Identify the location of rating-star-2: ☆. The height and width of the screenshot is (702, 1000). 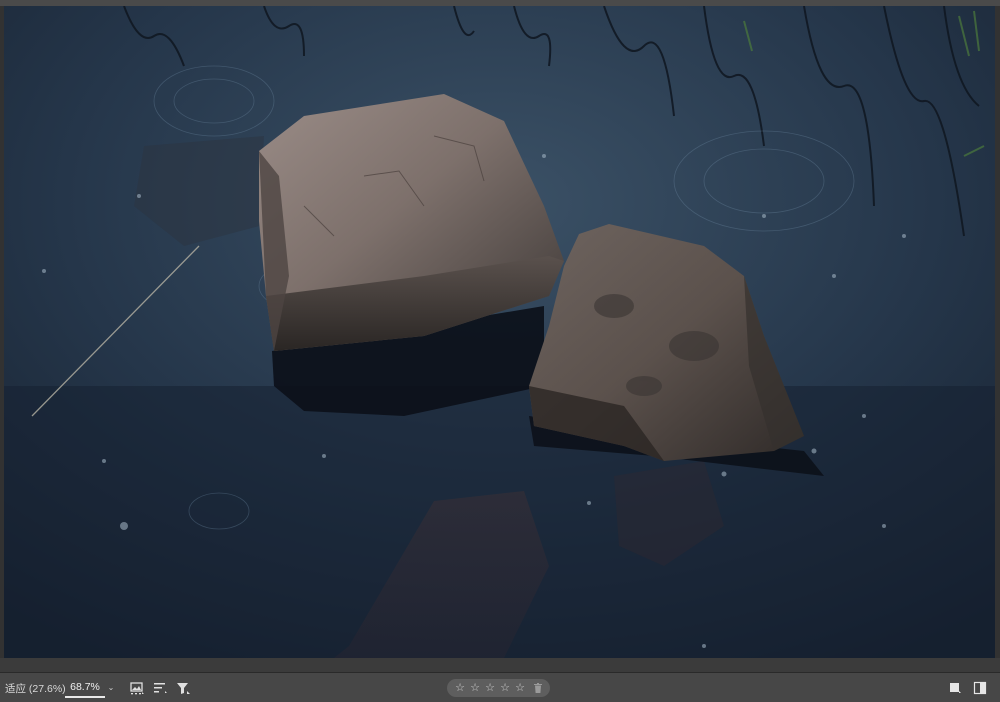
(475, 688).